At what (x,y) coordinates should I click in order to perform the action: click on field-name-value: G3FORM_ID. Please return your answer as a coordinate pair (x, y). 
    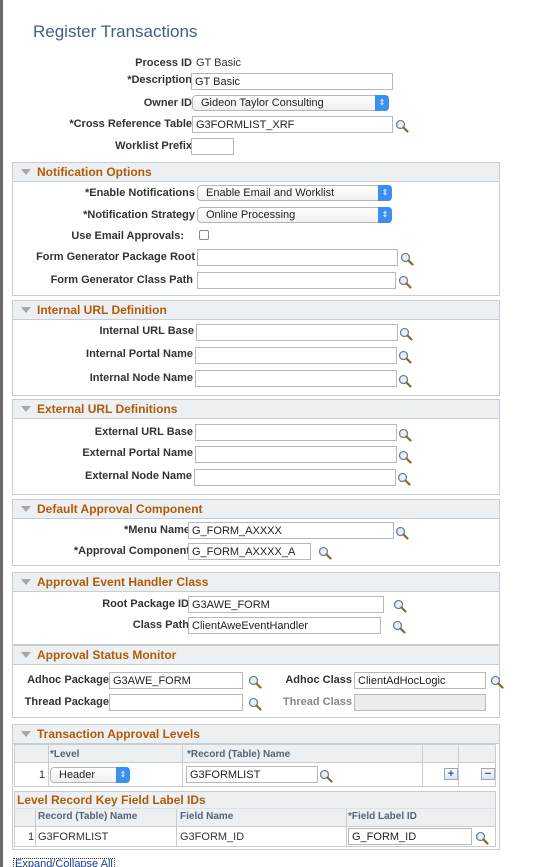
    Looking at the image, I should click on (212, 837).